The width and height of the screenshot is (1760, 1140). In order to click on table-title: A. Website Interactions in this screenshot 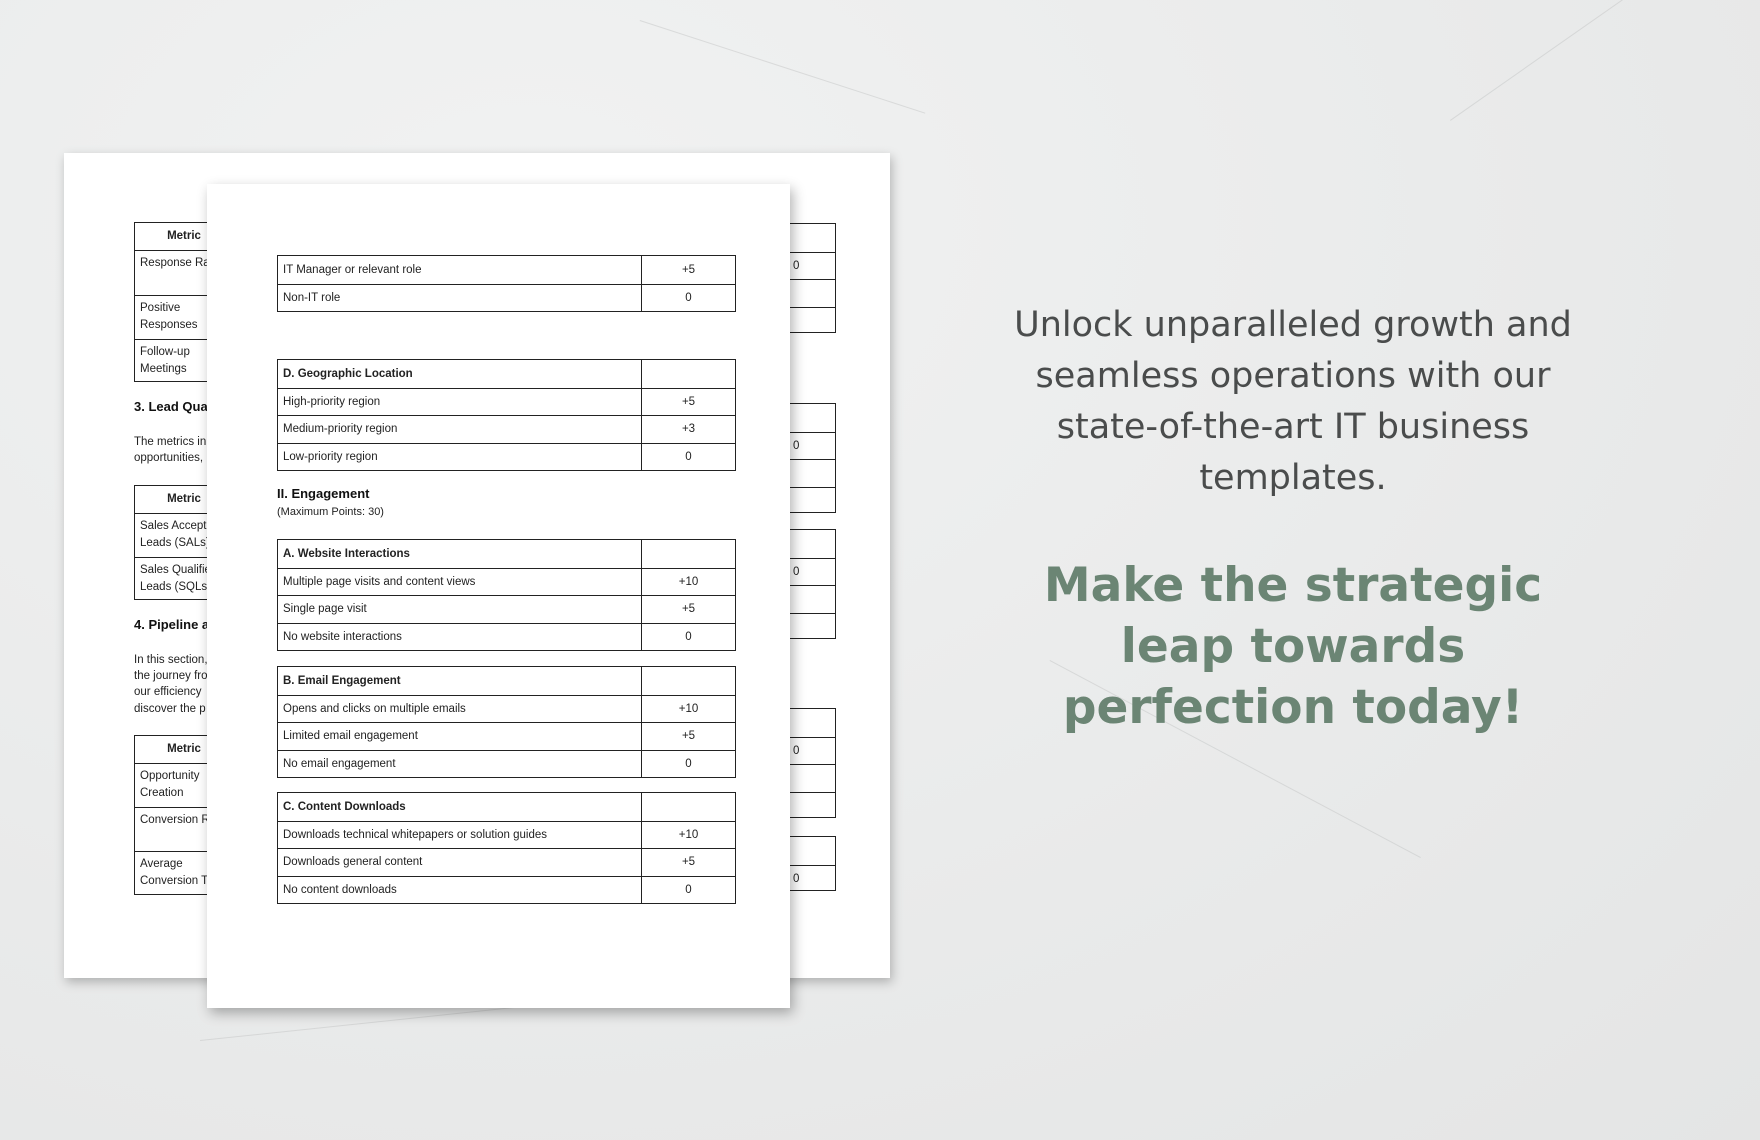, I will do `click(346, 553)`.